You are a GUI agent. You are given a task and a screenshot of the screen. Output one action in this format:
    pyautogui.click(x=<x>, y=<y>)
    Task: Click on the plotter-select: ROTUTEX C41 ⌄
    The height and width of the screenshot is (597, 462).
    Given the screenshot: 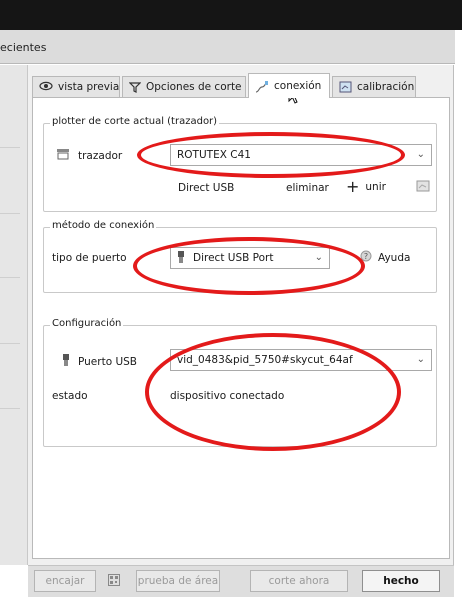 What is the action you would take?
    pyautogui.click(x=301, y=155)
    